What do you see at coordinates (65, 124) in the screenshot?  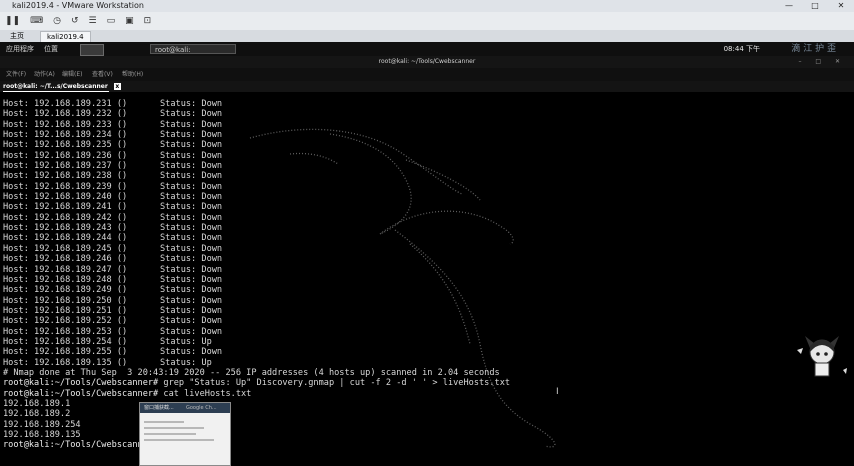 I see `host-address: Host: 192.168.189.233 ()` at bounding box center [65, 124].